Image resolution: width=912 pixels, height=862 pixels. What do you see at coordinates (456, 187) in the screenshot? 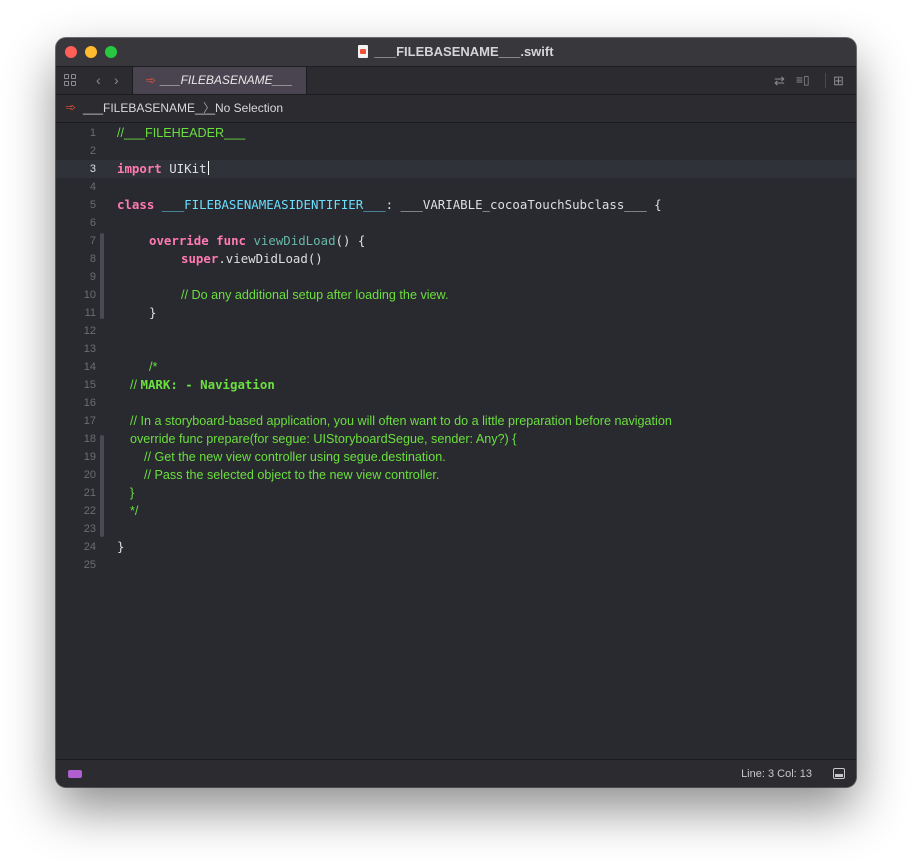
I see `code-line: 4` at bounding box center [456, 187].